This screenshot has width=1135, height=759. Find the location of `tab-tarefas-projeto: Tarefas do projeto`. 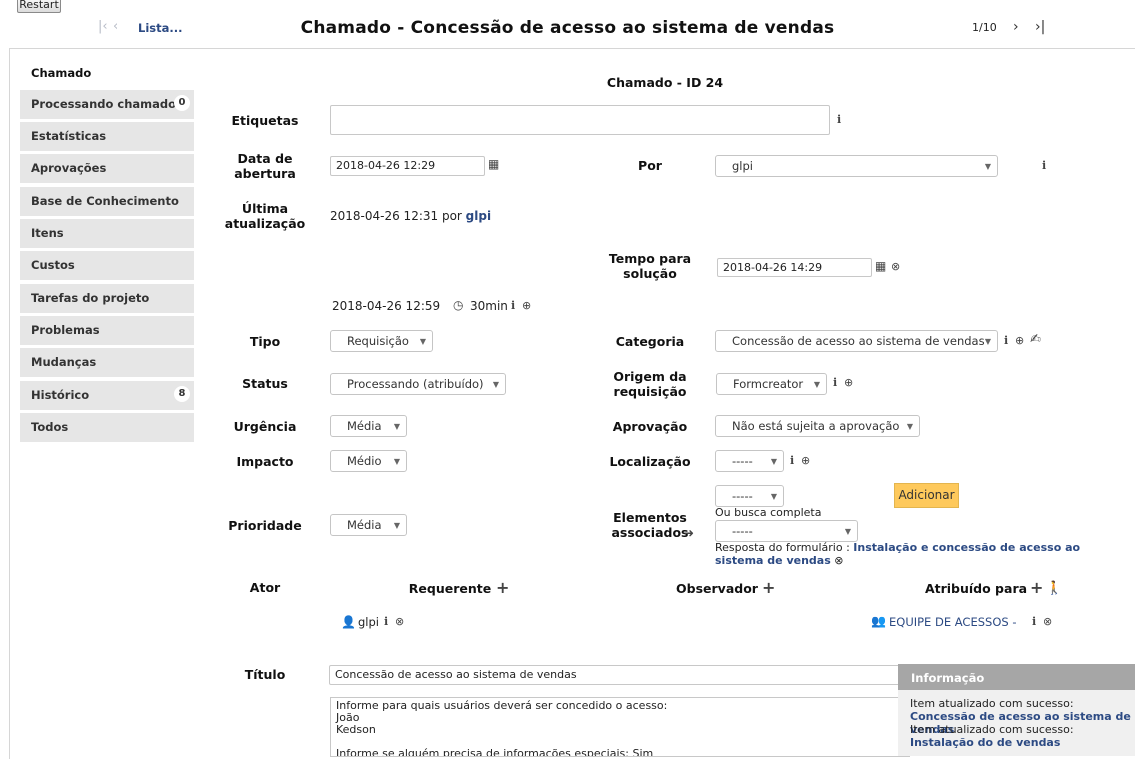

tab-tarefas-projeto: Tarefas do projeto is located at coordinates (107, 298).